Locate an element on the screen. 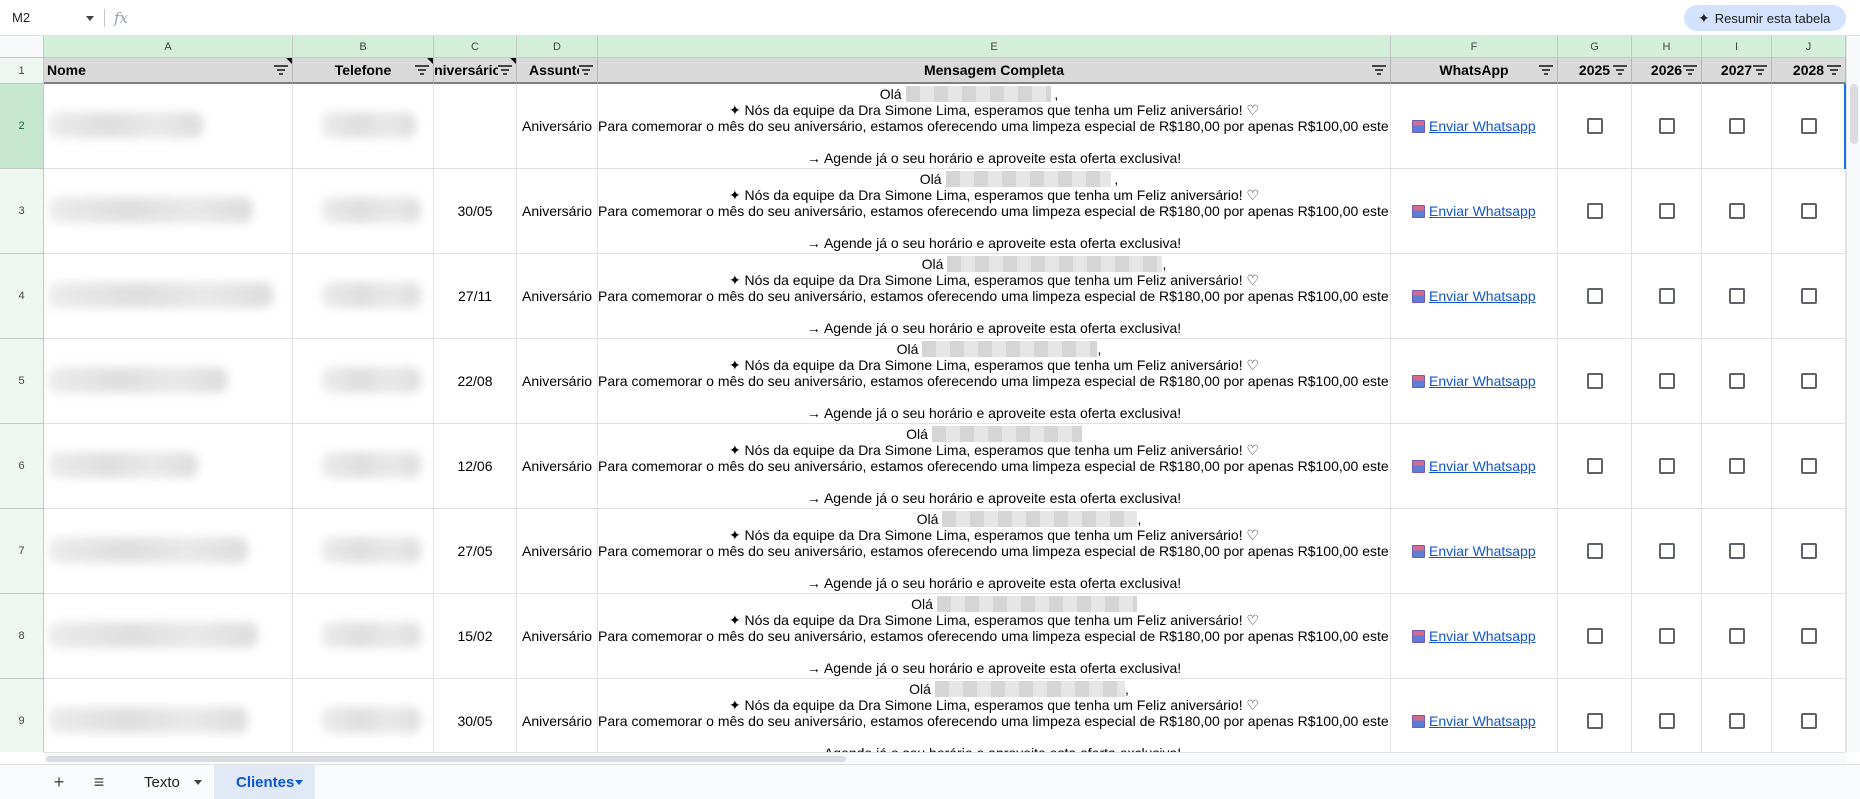  header-cell-c2025: 2025 is located at coordinates (1595, 71).